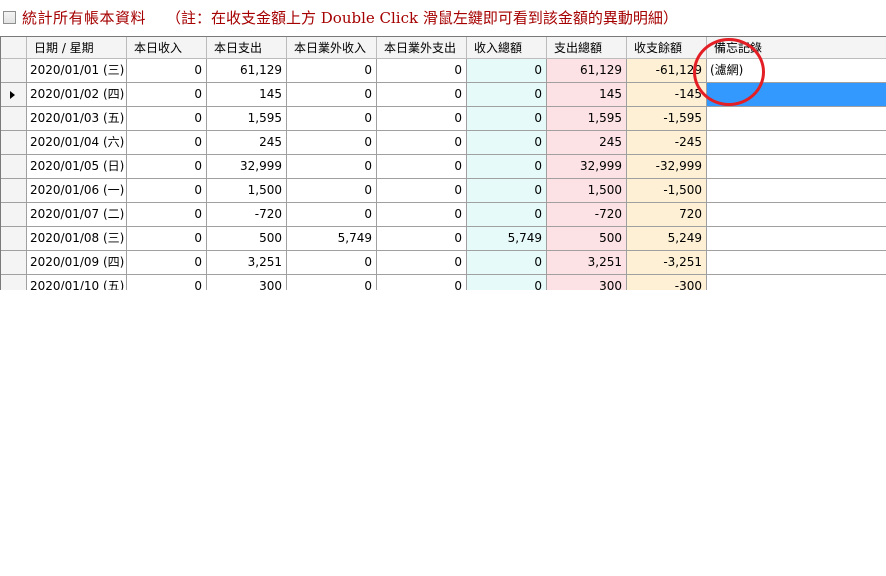 The width and height of the screenshot is (886, 576). What do you see at coordinates (247, 191) in the screenshot?
I see `expense-cell: 1,500` at bounding box center [247, 191].